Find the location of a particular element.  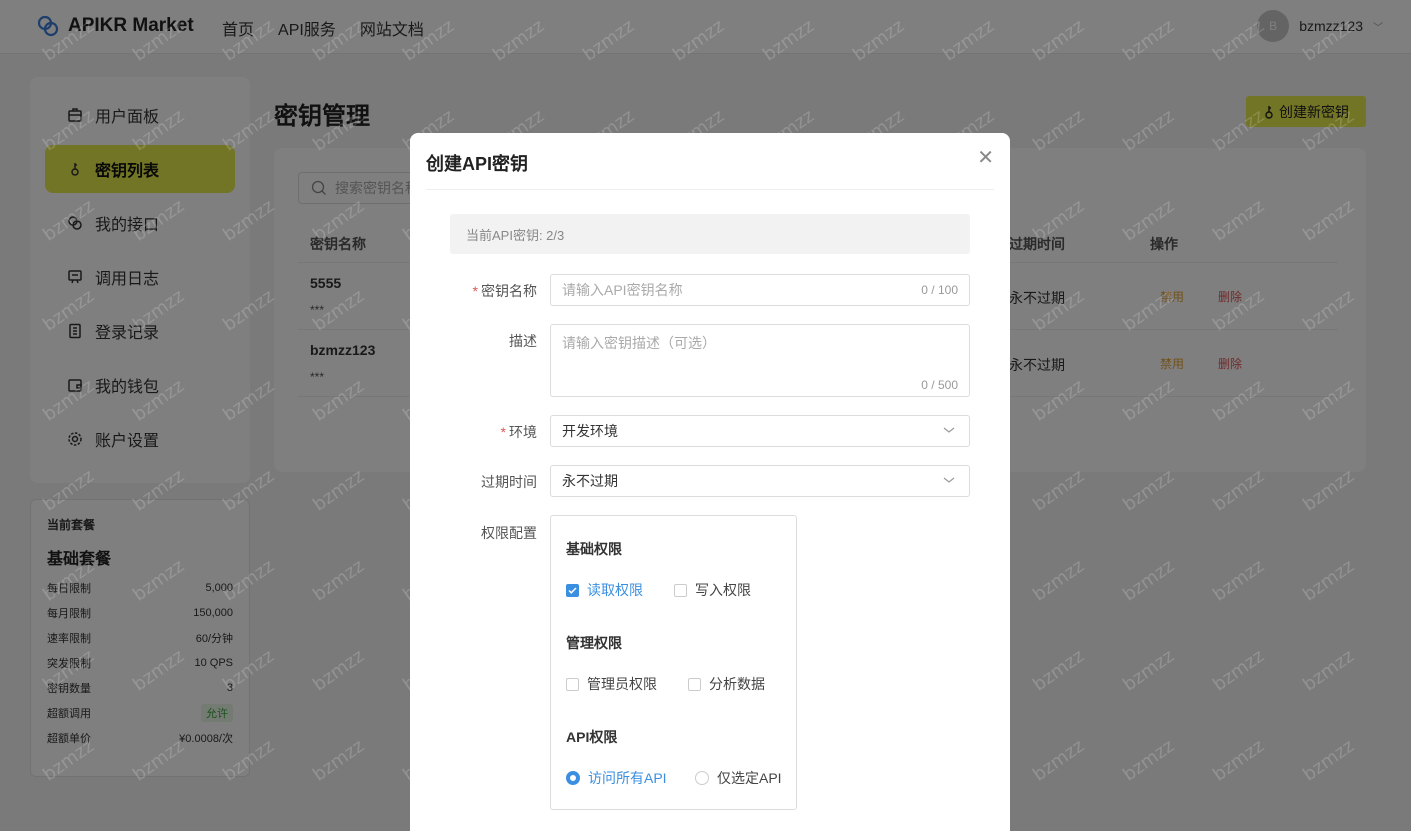

expiry-select: 永不过期 is located at coordinates (760, 481).